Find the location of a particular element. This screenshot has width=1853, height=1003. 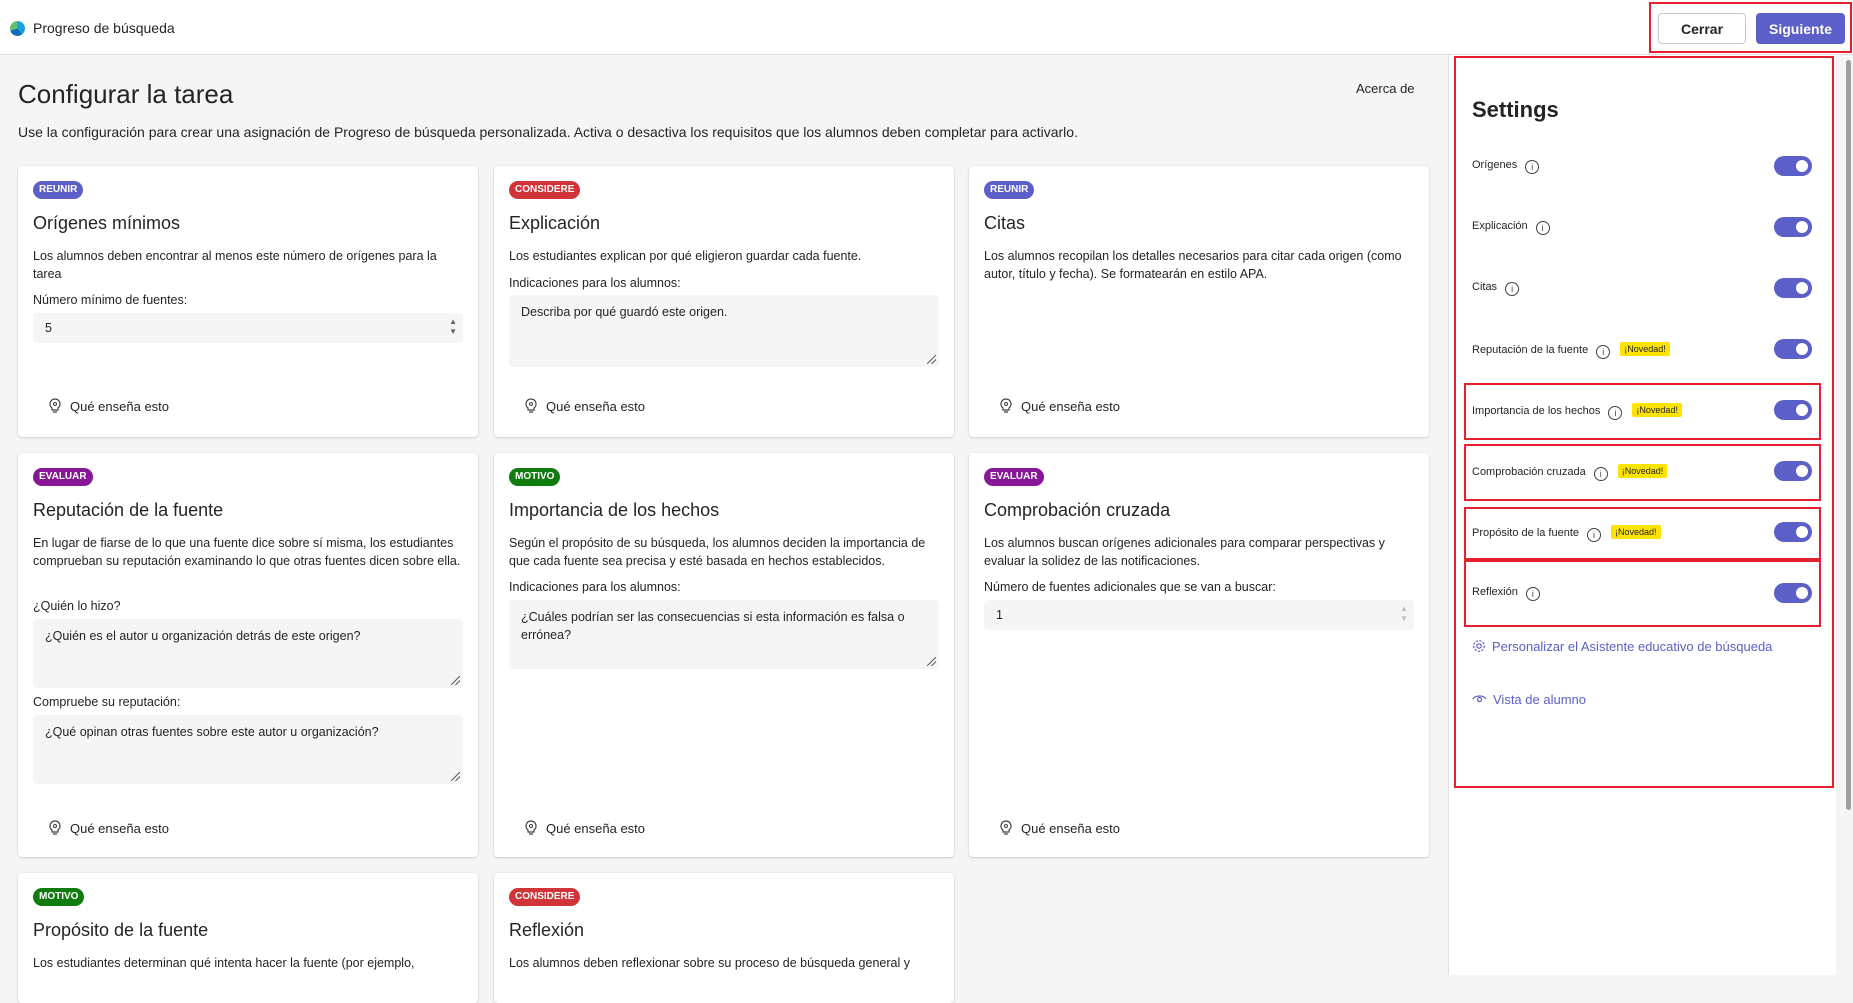

setting-label-wrap: Orígenes i is located at coordinates (1506, 166).